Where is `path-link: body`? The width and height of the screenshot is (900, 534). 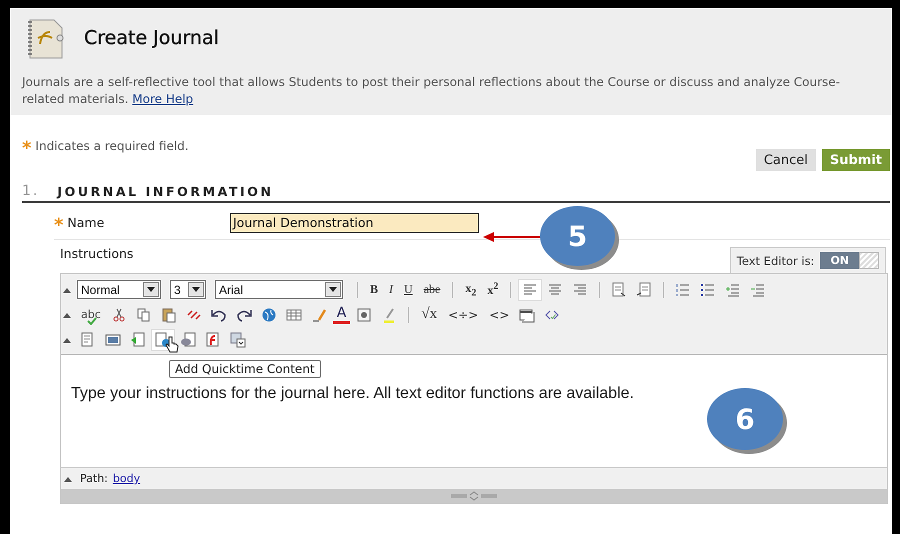
path-link: body is located at coordinates (126, 478).